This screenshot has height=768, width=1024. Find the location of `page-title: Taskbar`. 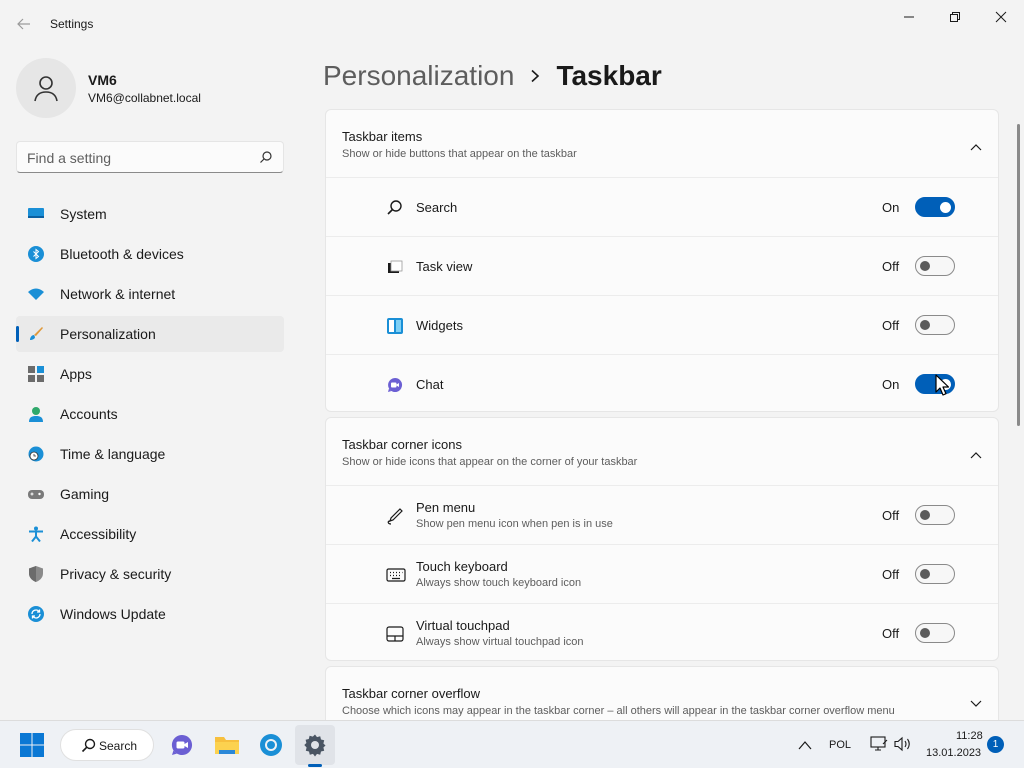

page-title: Taskbar is located at coordinates (609, 75).